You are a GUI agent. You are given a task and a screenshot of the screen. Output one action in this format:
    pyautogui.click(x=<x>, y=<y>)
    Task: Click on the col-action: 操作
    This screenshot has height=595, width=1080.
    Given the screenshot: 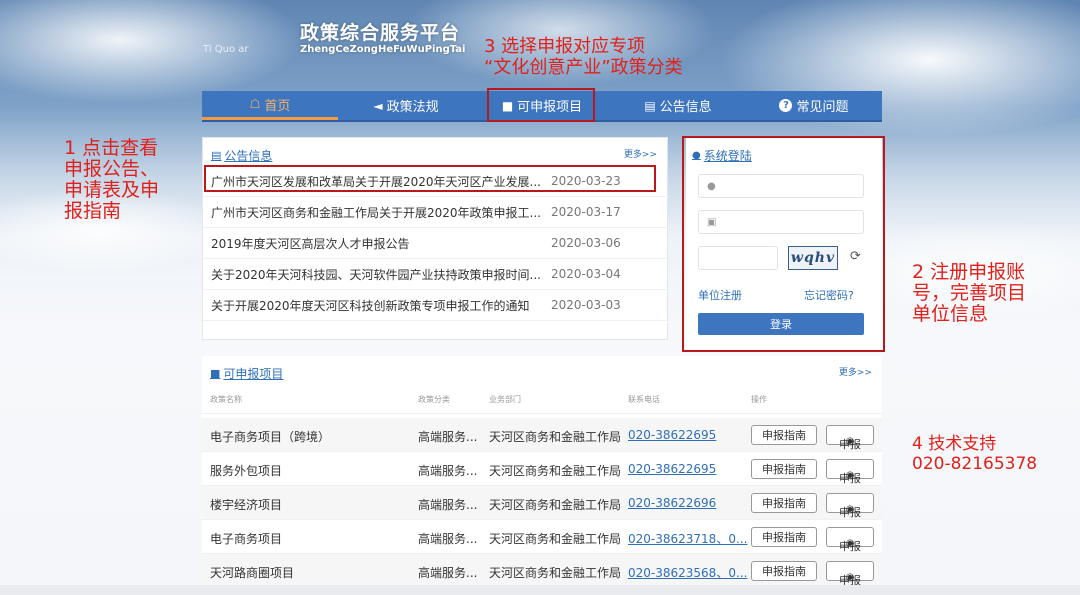 What is the action you would take?
    pyautogui.click(x=759, y=399)
    